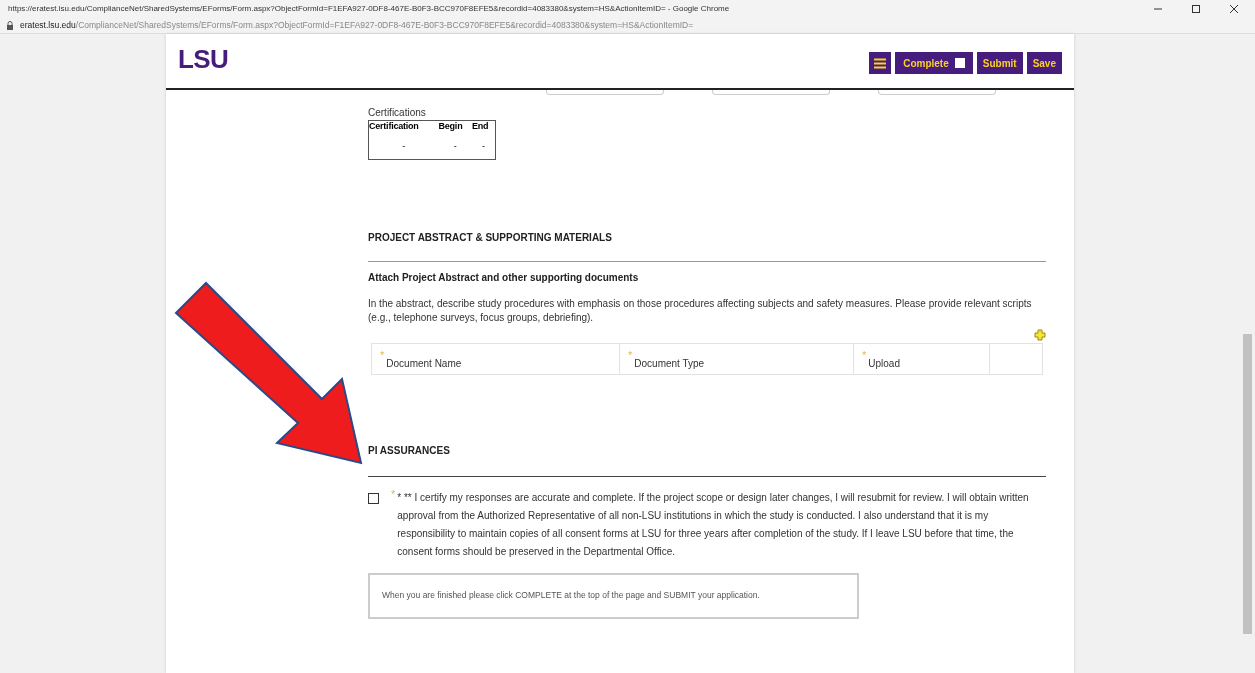 Image resolution: width=1255 pixels, height=673 pixels. Describe the element at coordinates (1196, 8) in the screenshot. I see `maximize-icon` at that location.